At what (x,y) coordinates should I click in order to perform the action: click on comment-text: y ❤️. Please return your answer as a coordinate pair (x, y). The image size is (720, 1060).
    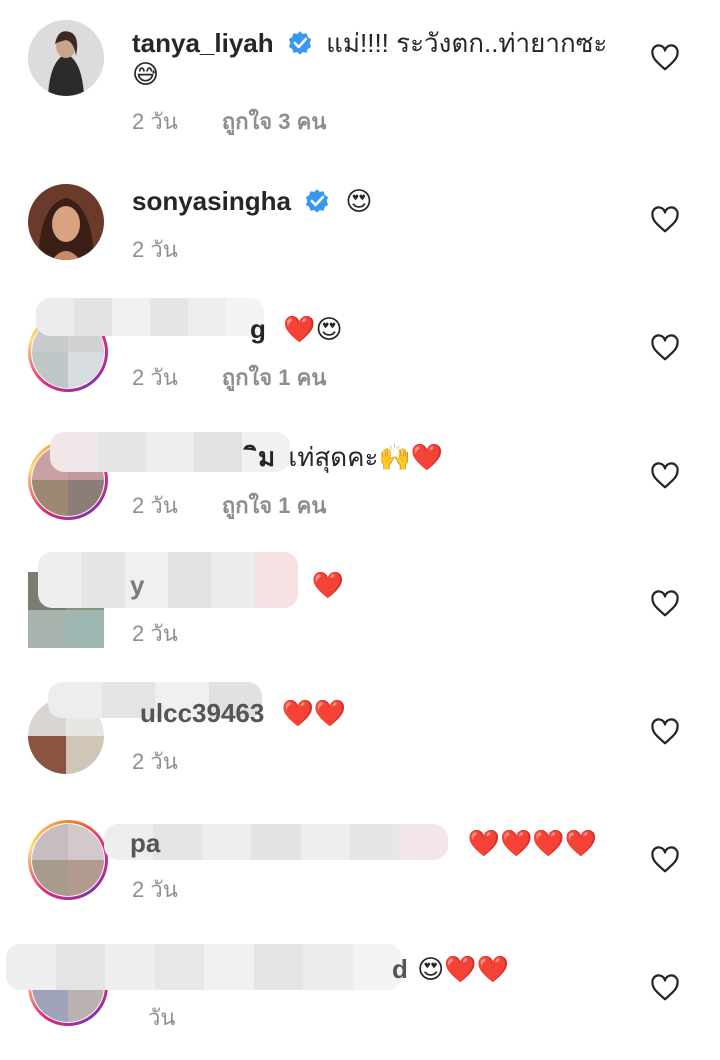
    Looking at the image, I should click on (237, 585).